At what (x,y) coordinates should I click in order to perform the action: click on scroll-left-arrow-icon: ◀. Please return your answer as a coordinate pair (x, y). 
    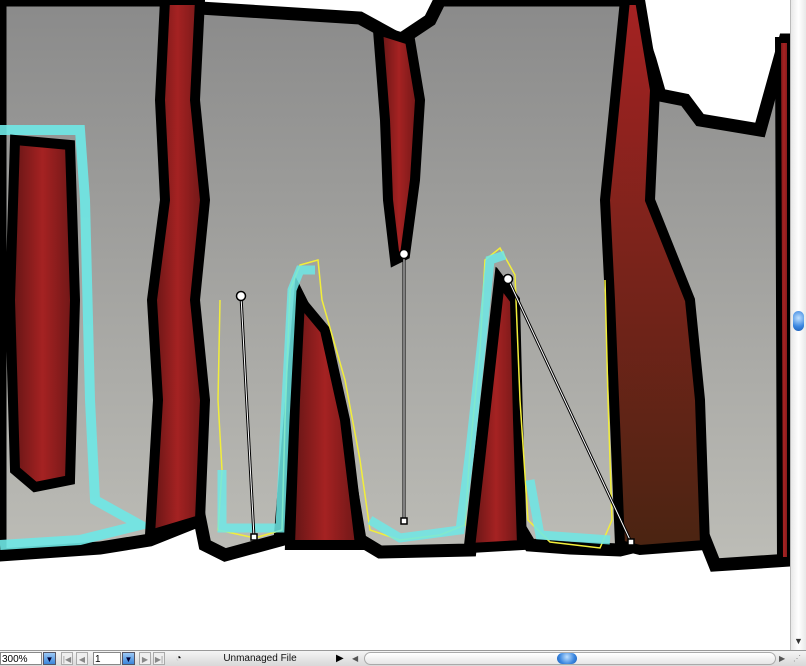
    Looking at the image, I should click on (357, 658).